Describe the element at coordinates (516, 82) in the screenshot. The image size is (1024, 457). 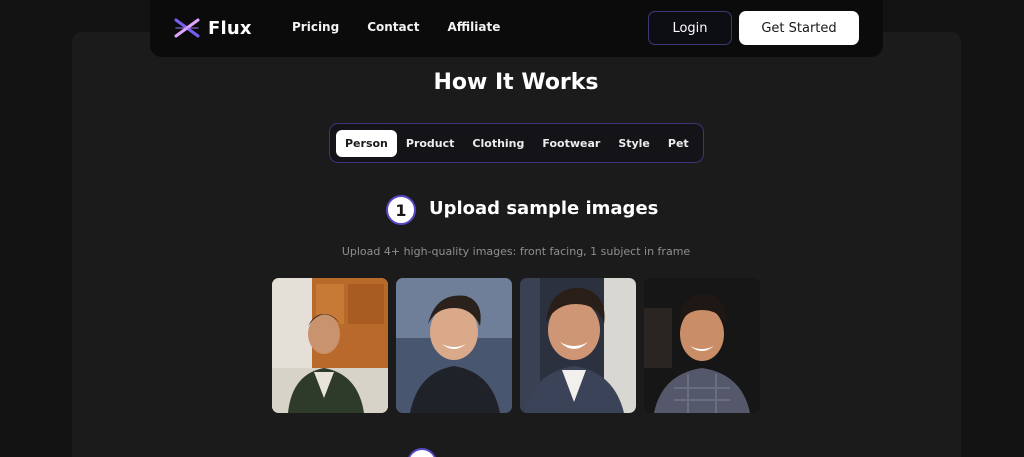
I see `section-title: How It Works` at that location.